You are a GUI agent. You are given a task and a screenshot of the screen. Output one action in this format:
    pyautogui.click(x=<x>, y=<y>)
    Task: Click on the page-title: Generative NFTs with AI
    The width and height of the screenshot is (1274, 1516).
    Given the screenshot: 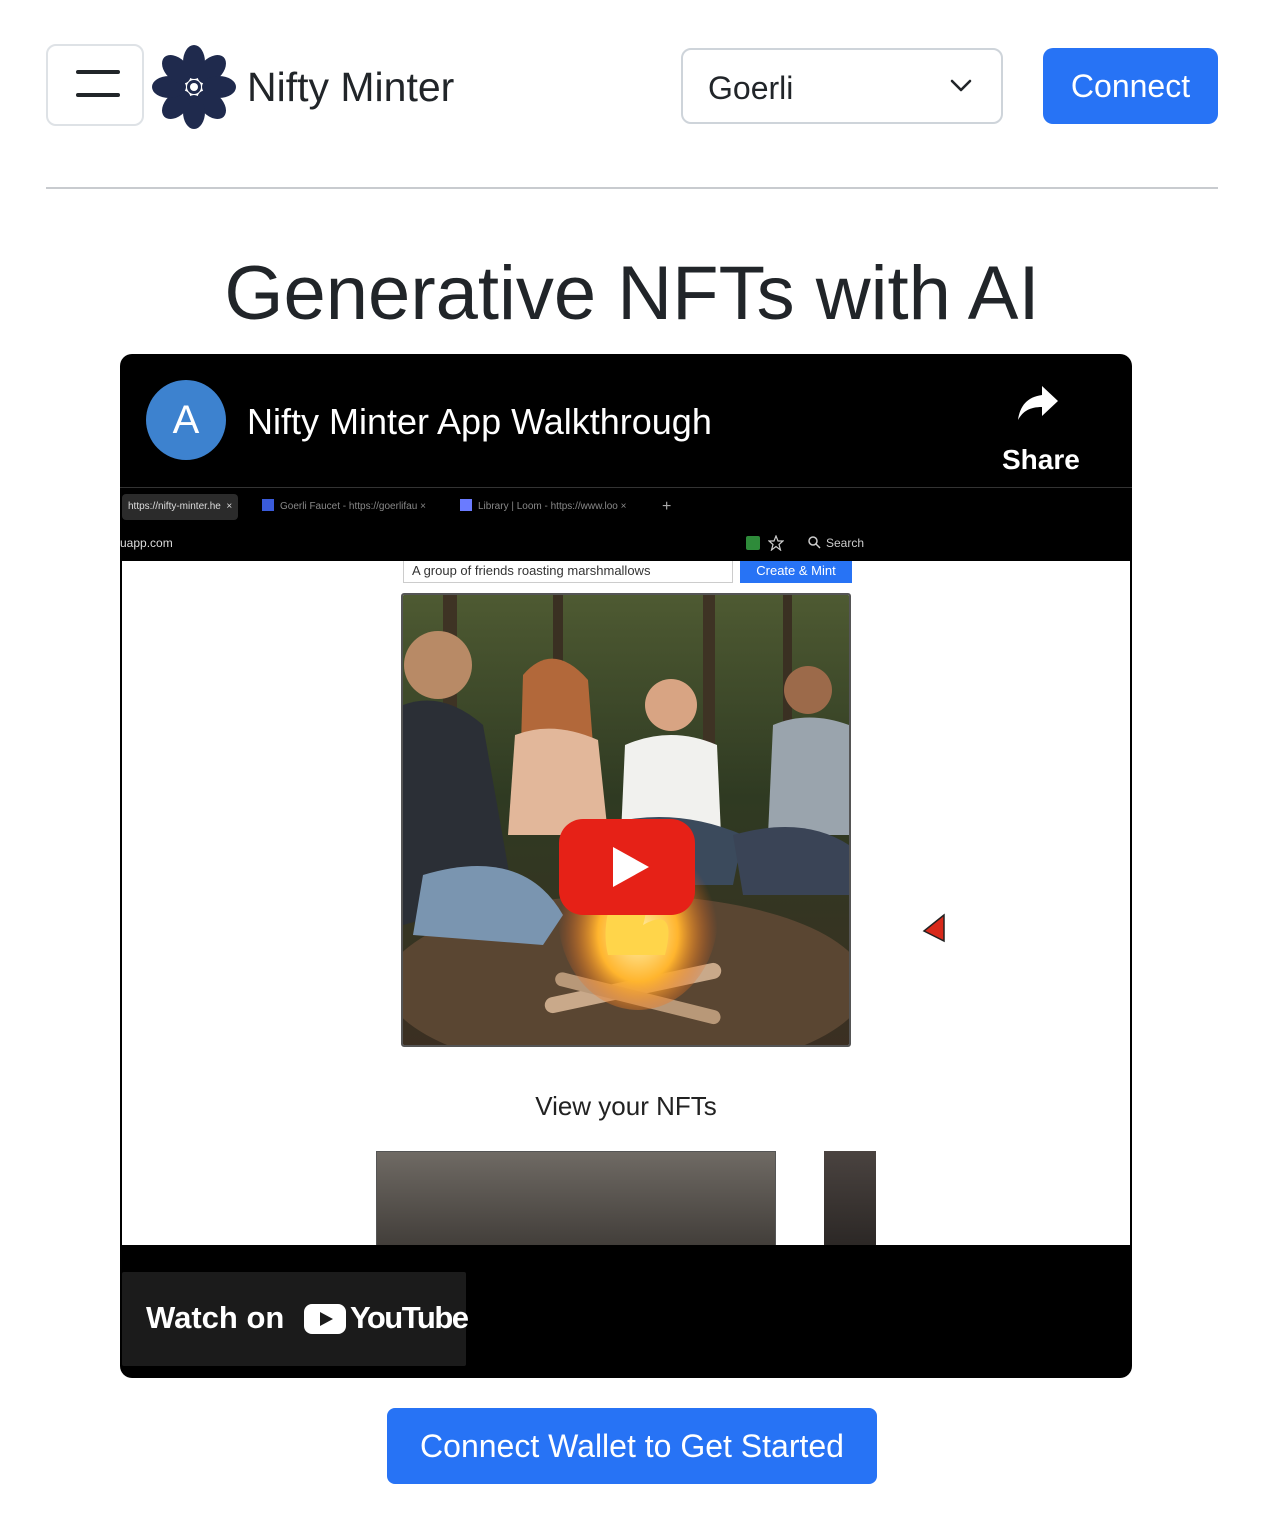 What is the action you would take?
    pyautogui.click(x=632, y=293)
    